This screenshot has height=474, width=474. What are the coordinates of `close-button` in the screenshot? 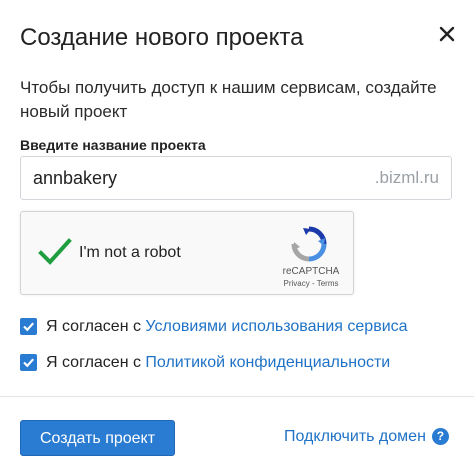 It's located at (447, 34).